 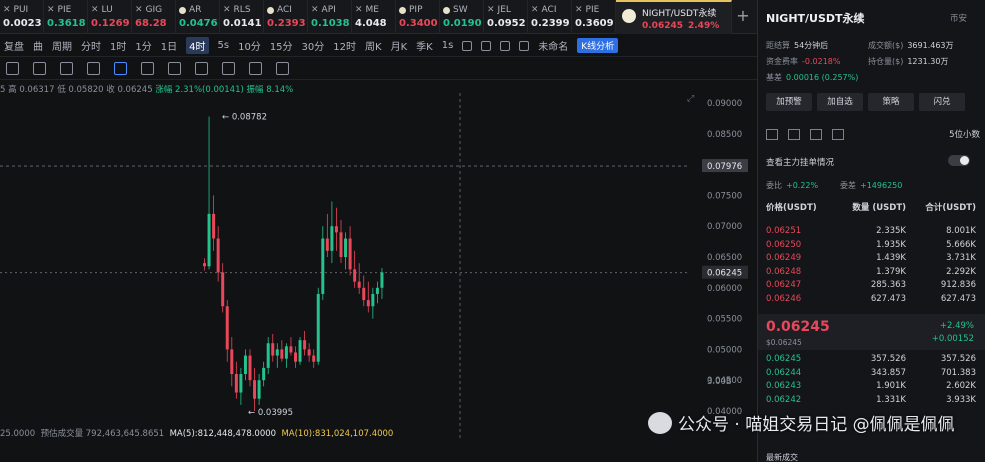 What do you see at coordinates (871, 373) in the screenshot?
I see `orderbook-row: 0.06244 343.857 701.383` at bounding box center [871, 373].